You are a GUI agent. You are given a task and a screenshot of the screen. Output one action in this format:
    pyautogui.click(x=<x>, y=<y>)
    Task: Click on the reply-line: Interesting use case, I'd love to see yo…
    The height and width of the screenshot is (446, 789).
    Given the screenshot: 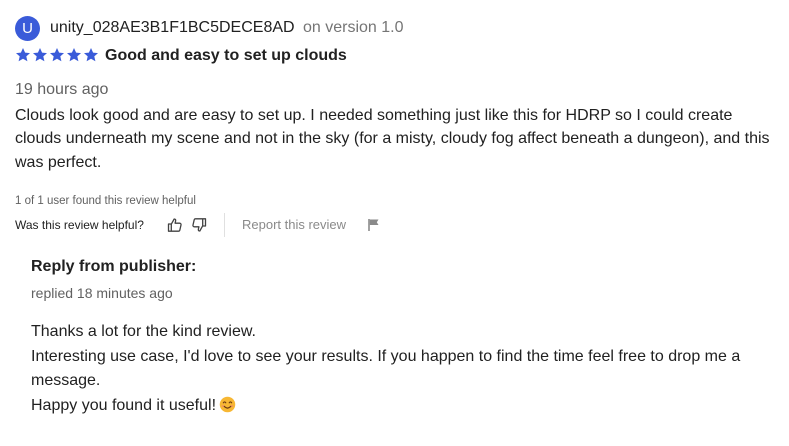 What is the action you would take?
    pyautogui.click(x=386, y=368)
    